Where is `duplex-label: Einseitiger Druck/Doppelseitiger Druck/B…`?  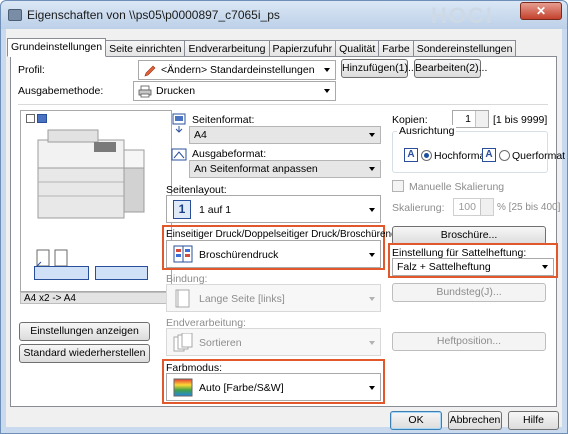 duplex-label: Einseitiger Druck/Doppelseitiger Druck/B… is located at coordinates (292, 234).